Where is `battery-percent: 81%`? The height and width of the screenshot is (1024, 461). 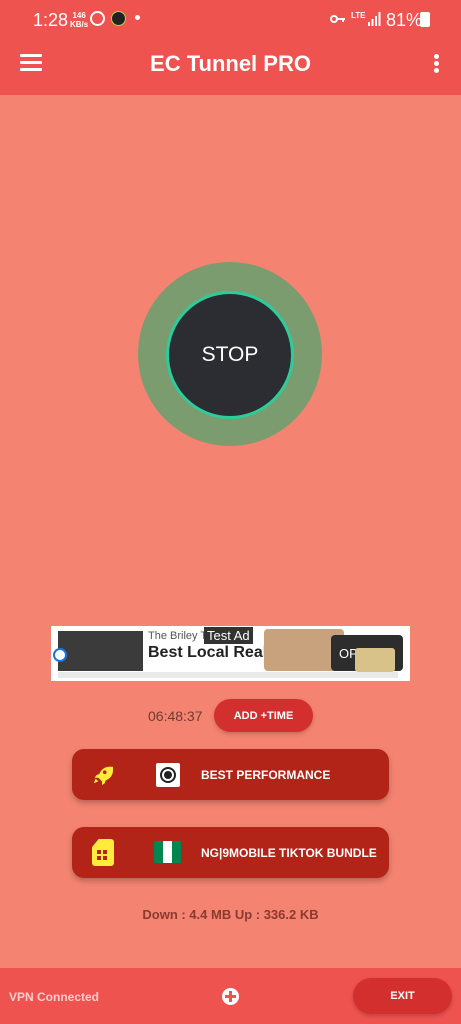 battery-percent: 81% is located at coordinates (404, 20).